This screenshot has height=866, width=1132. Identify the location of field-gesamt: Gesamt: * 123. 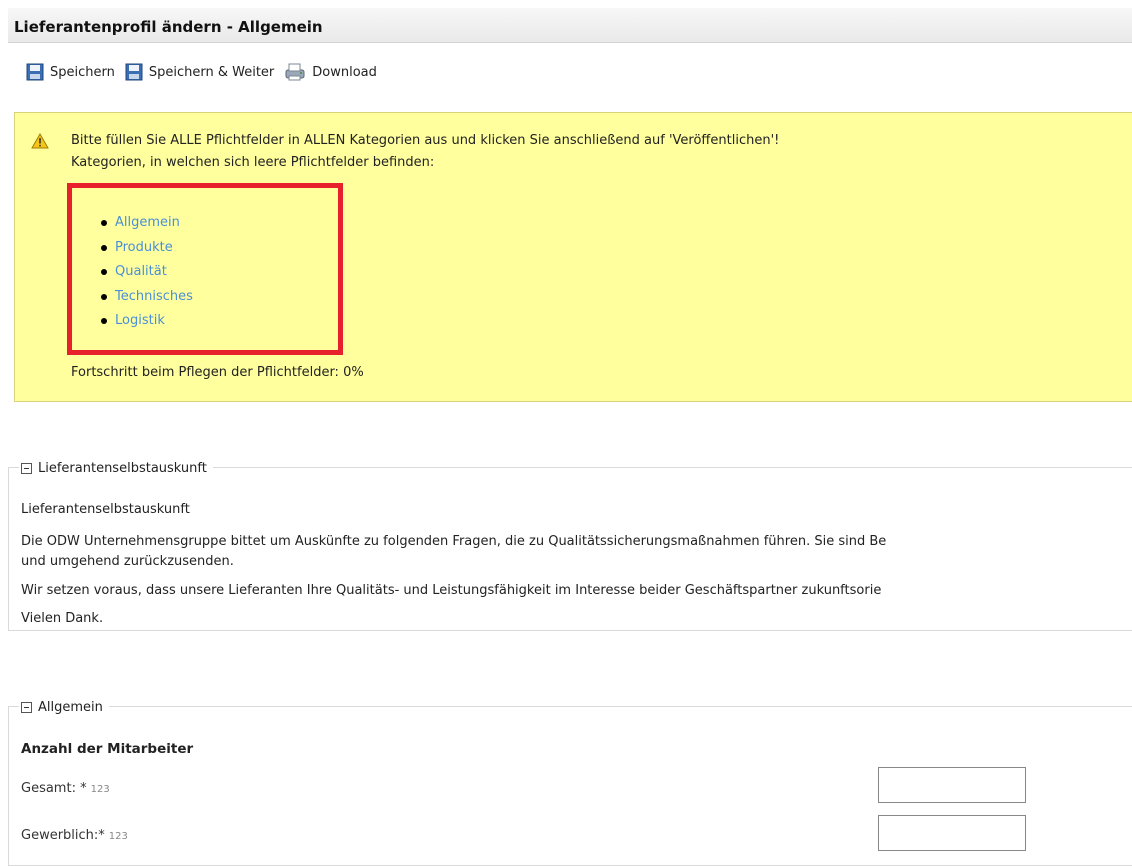
(65, 788).